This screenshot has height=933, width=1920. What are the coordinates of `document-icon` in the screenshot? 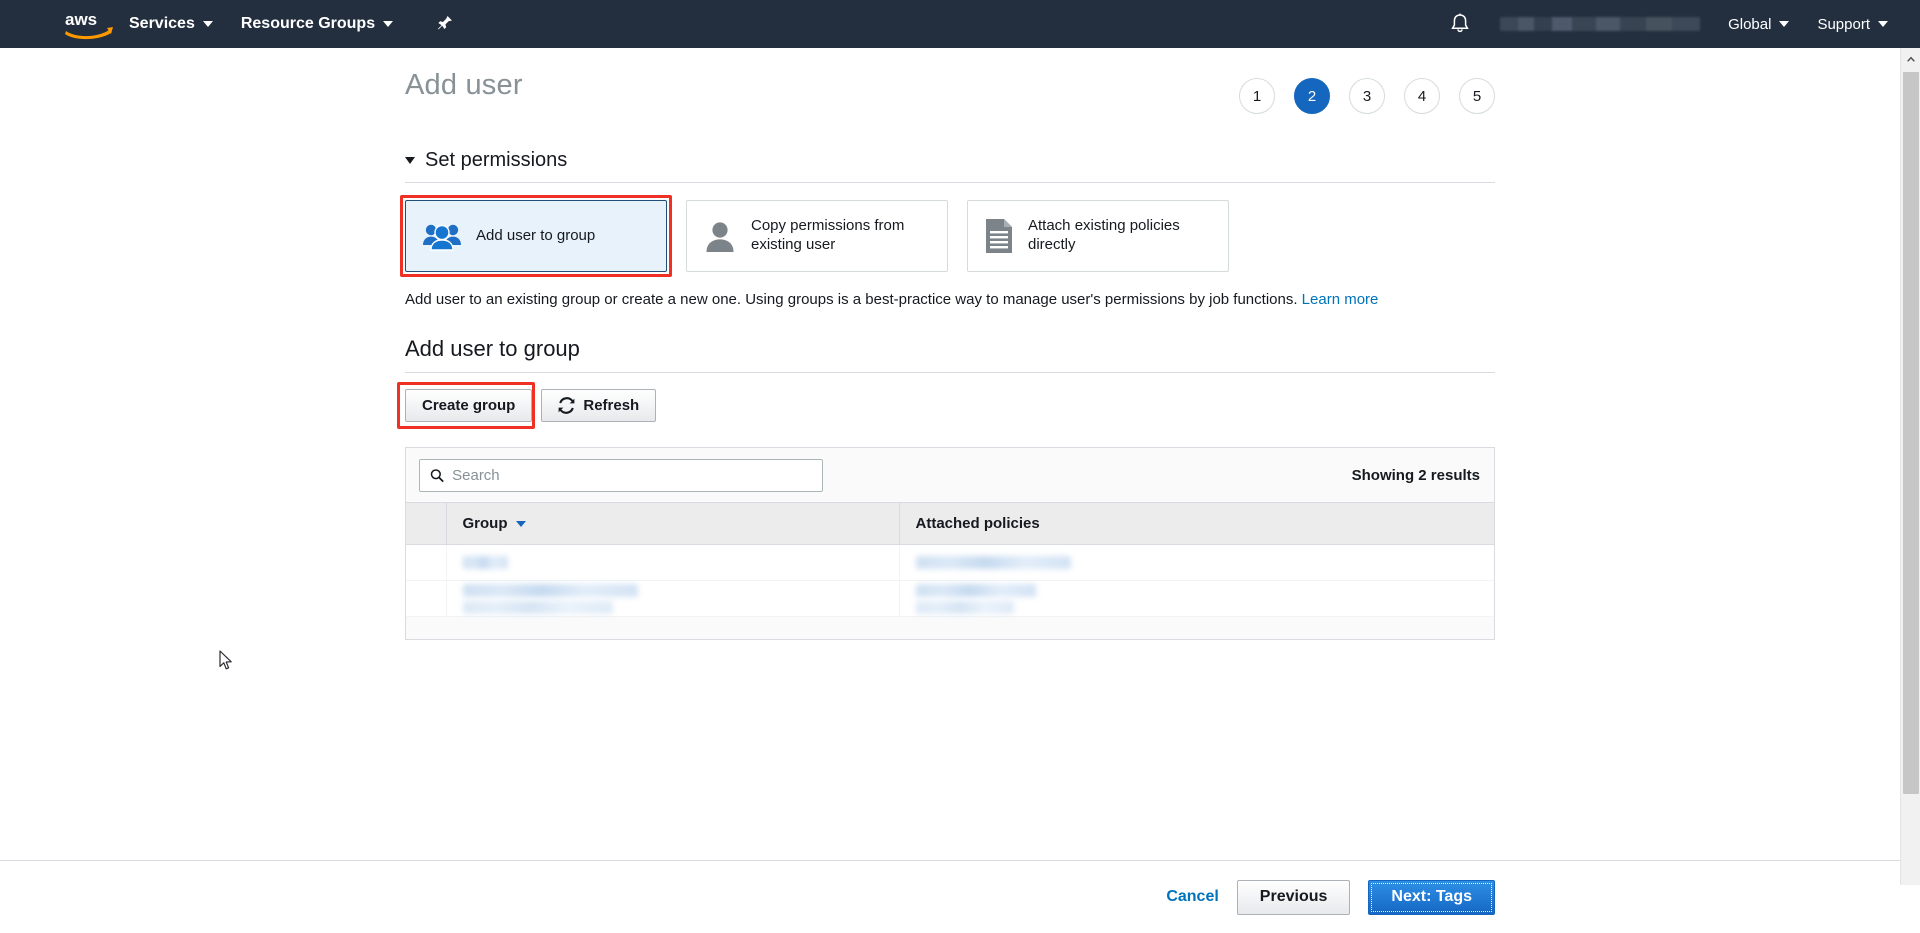 It's located at (999, 236).